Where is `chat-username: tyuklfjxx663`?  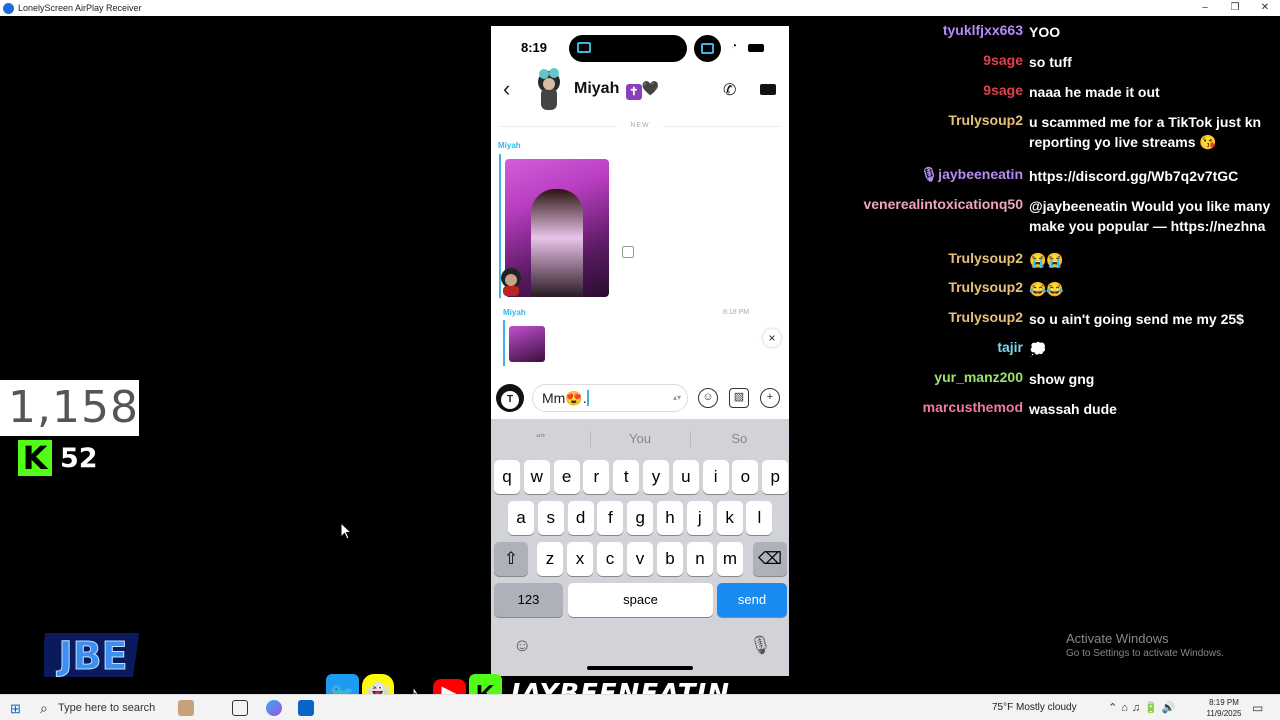
chat-username: tyuklfjxx663 is located at coordinates (983, 30).